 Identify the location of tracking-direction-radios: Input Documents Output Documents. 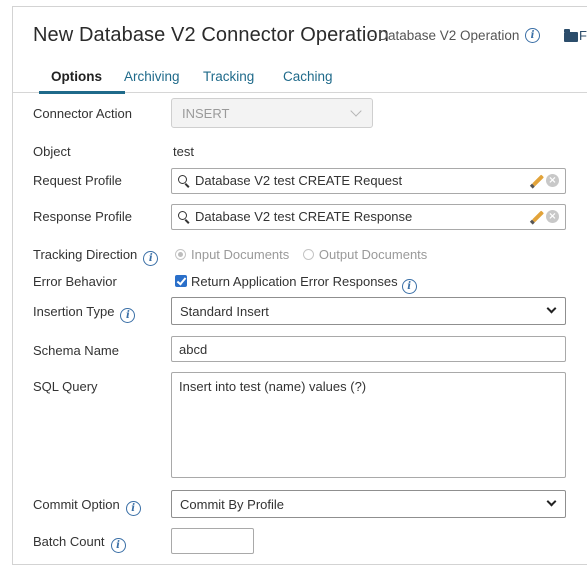
(301, 254).